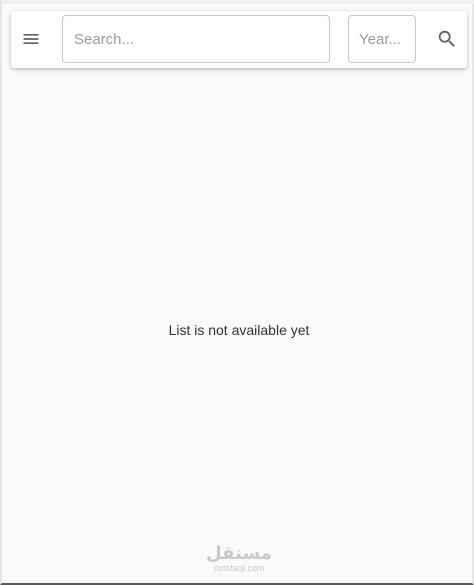 The image size is (474, 585). What do you see at coordinates (382, 39) in the screenshot?
I see `year-input` at bounding box center [382, 39].